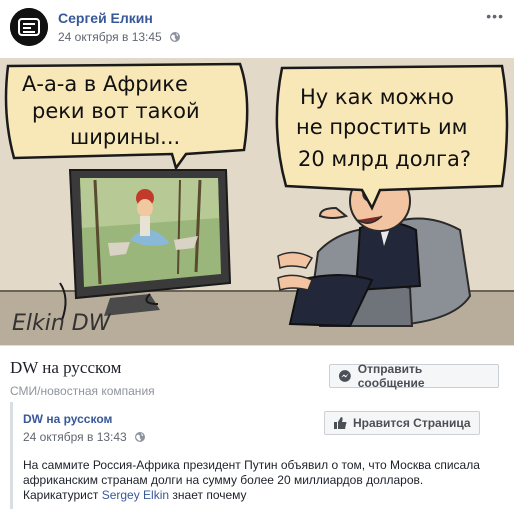 This screenshot has height=509, width=514. I want to click on cartoon-signature: Elkin DW, so click(62, 323).